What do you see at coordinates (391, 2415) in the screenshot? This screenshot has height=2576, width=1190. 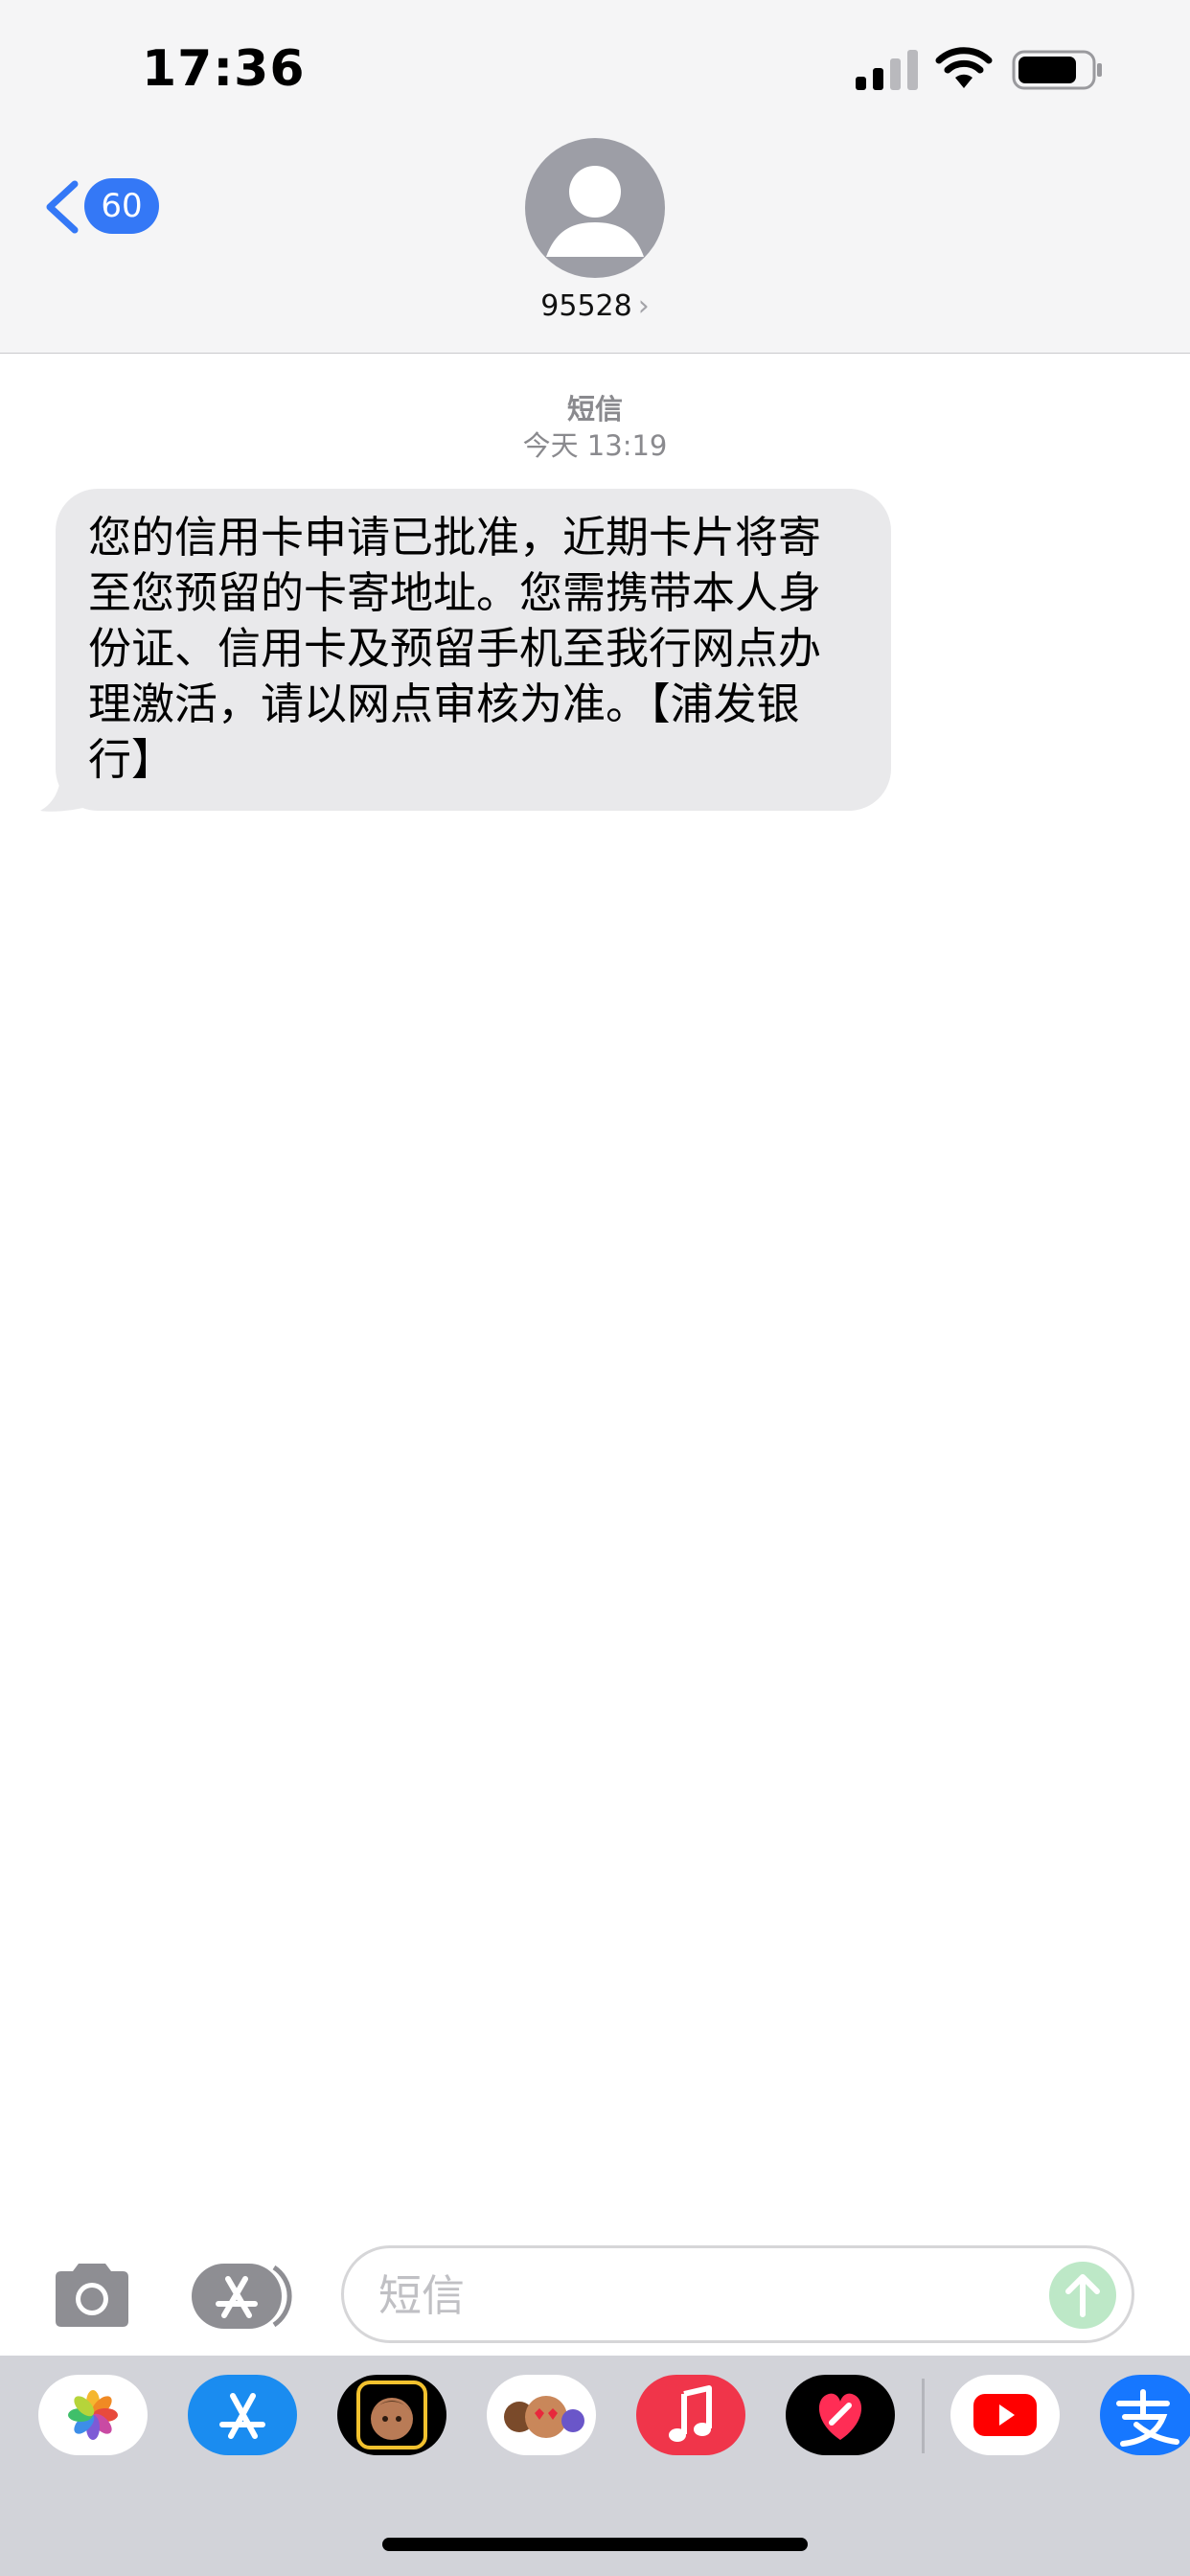 I see `memoji-app-icon` at bounding box center [391, 2415].